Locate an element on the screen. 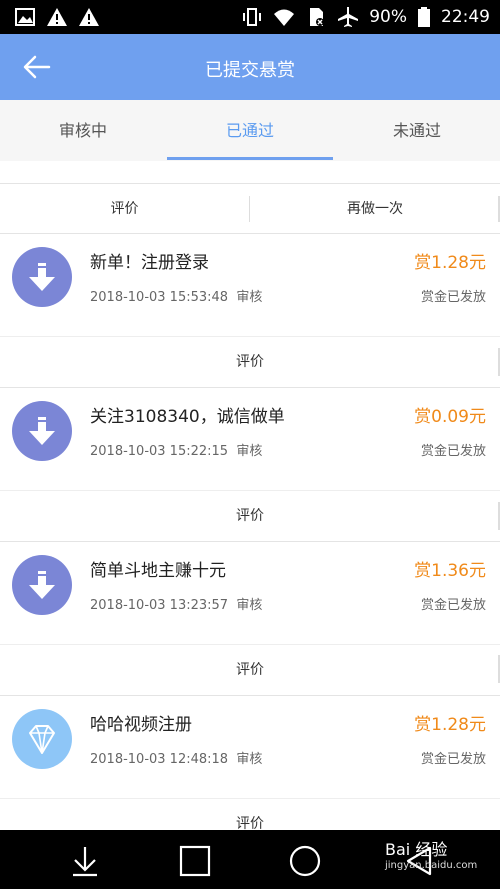  page-title: 已提交悬赏 is located at coordinates (250, 70).